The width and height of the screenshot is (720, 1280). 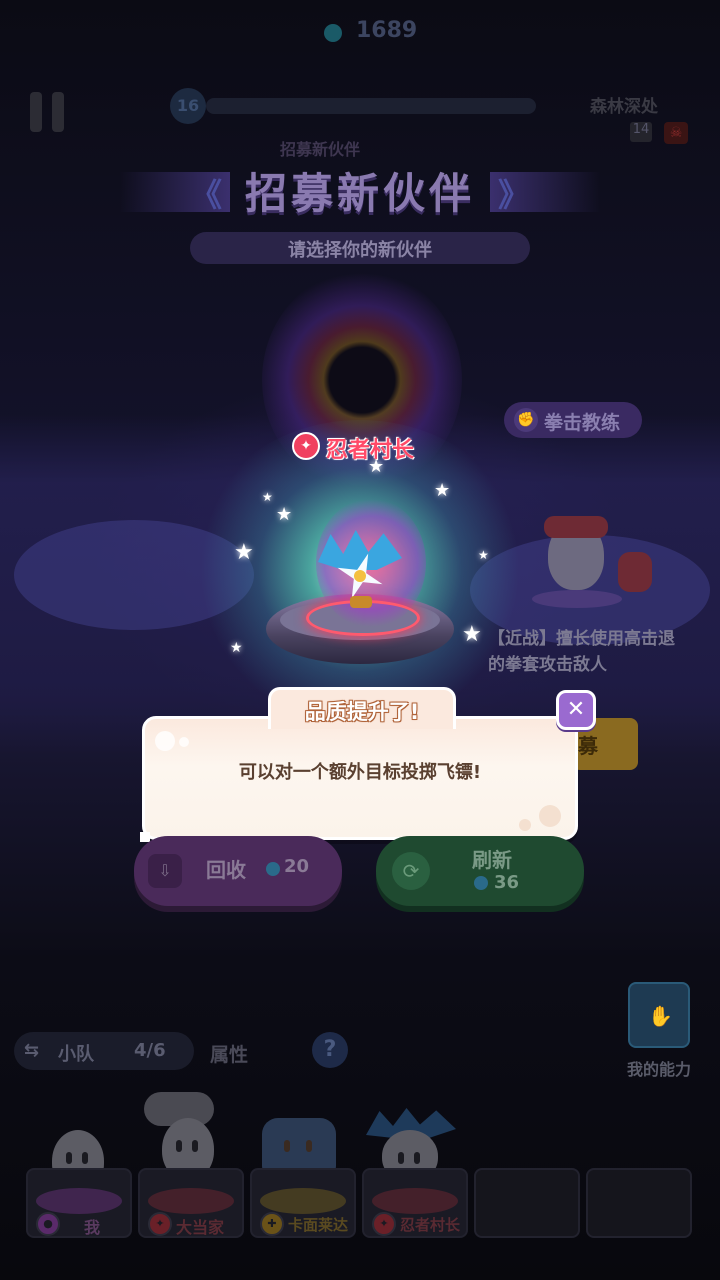 I want to click on team-slot-3: ✚ 卡面莱达, so click(x=303, y=1203).